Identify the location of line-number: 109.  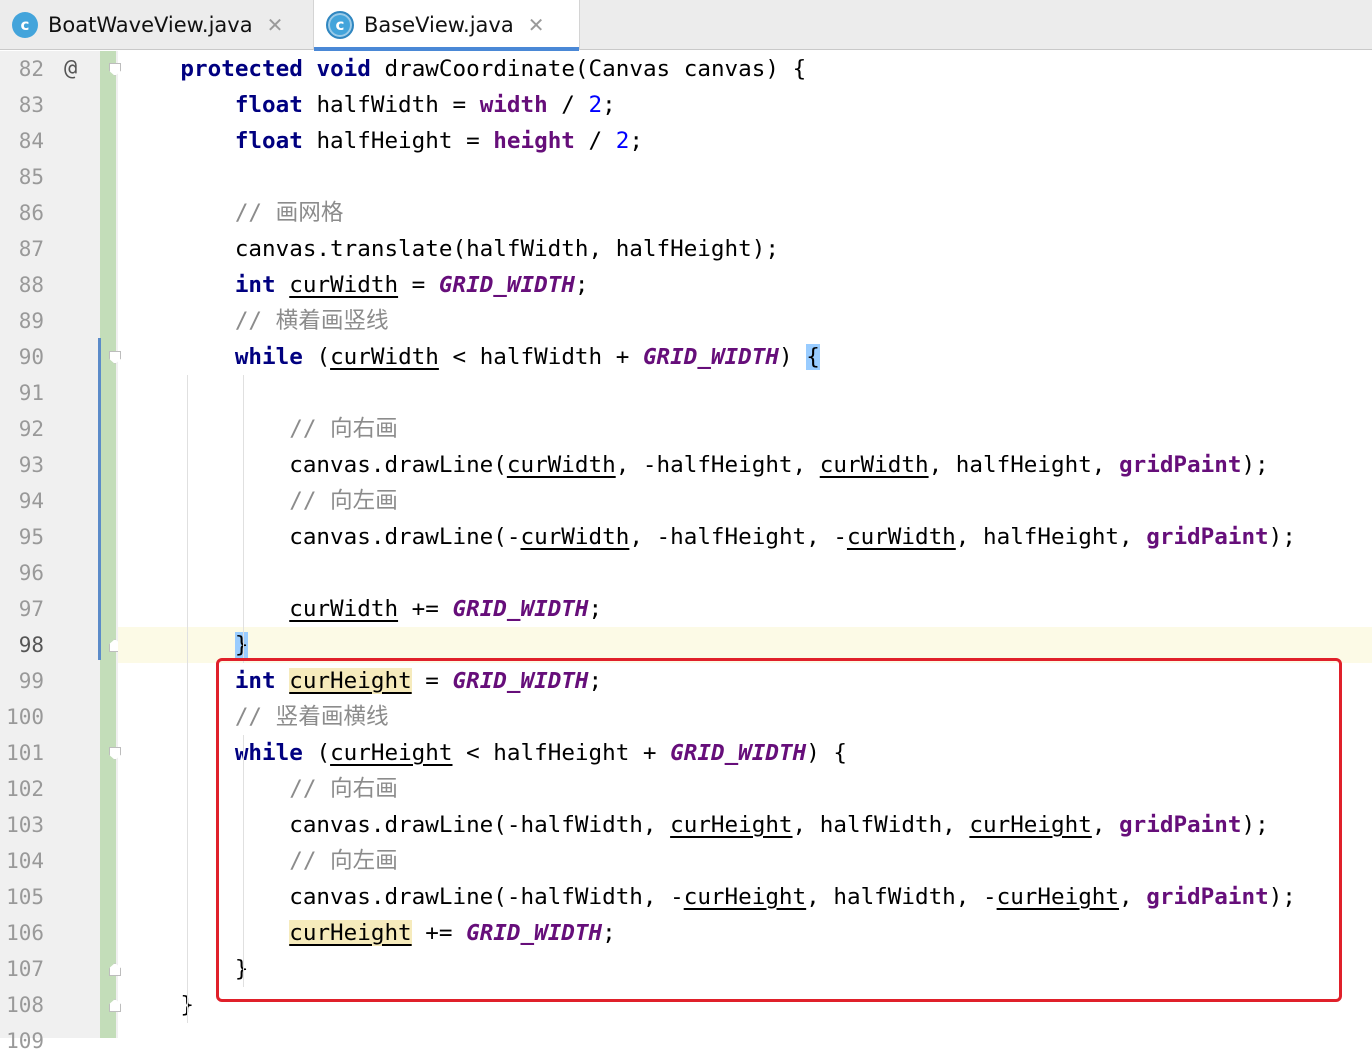
(22, 1041).